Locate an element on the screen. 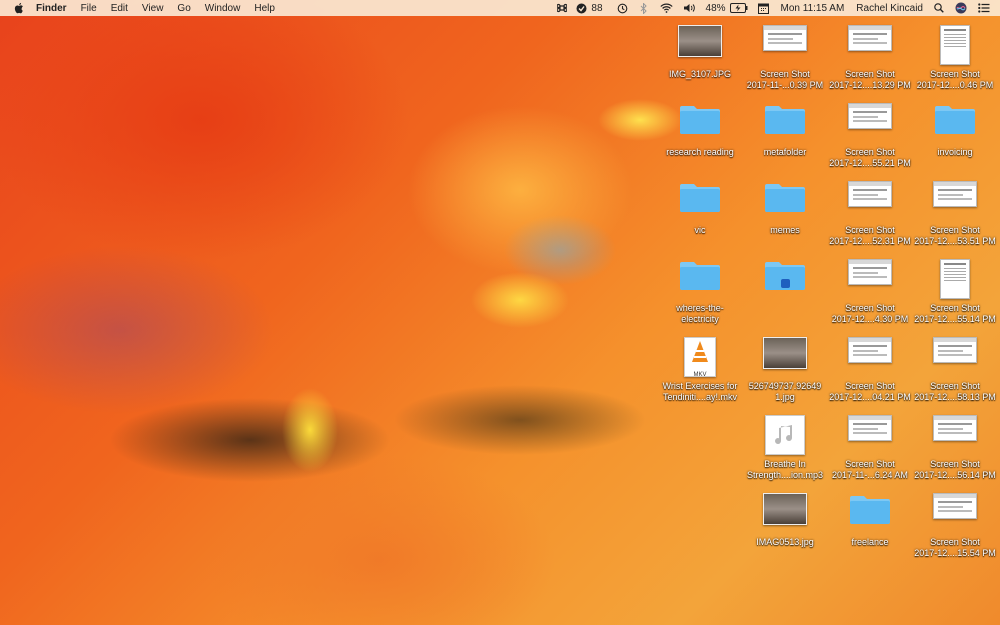 This screenshot has height=625, width=1000. mkv-badge: MKV is located at coordinates (700, 375).